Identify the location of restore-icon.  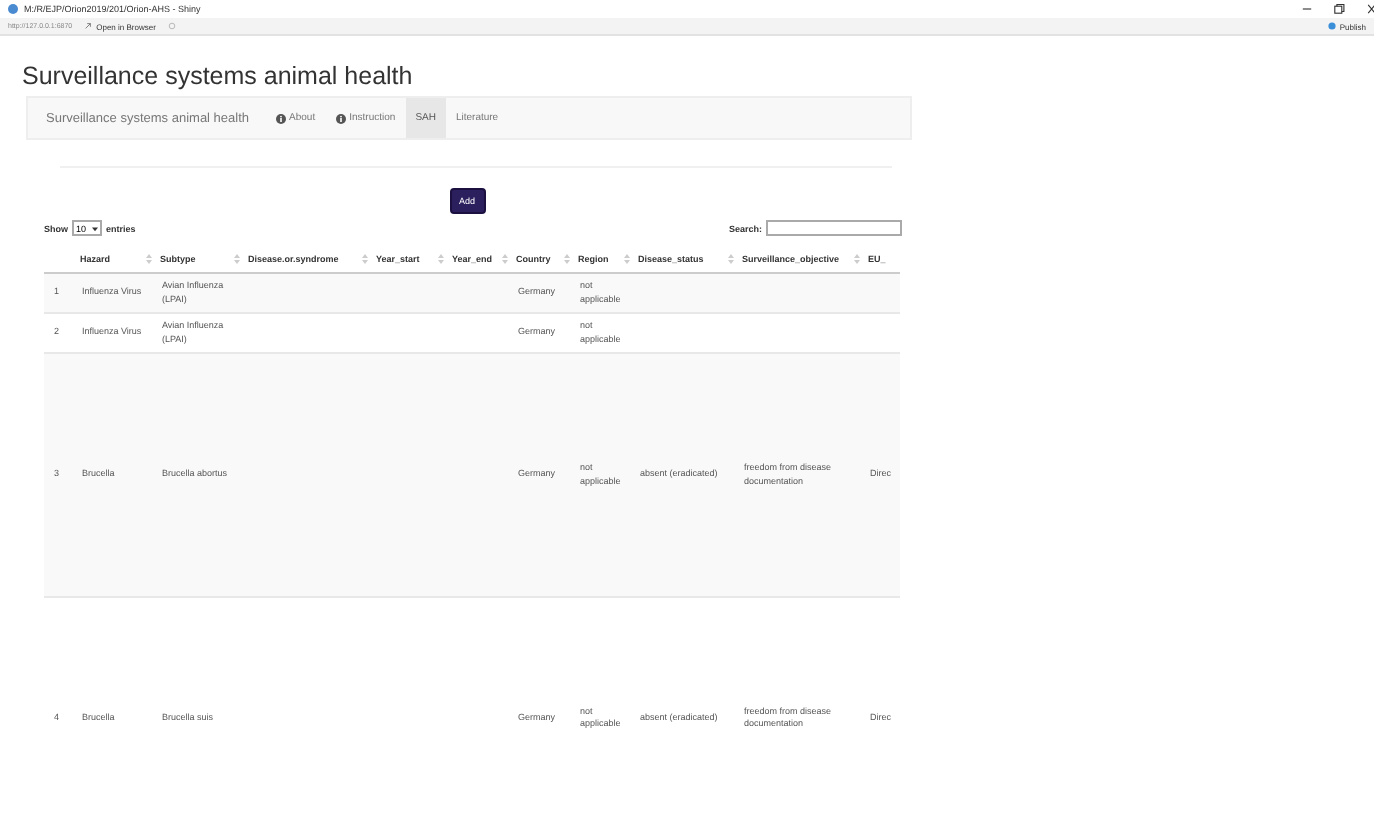
(1339, 9).